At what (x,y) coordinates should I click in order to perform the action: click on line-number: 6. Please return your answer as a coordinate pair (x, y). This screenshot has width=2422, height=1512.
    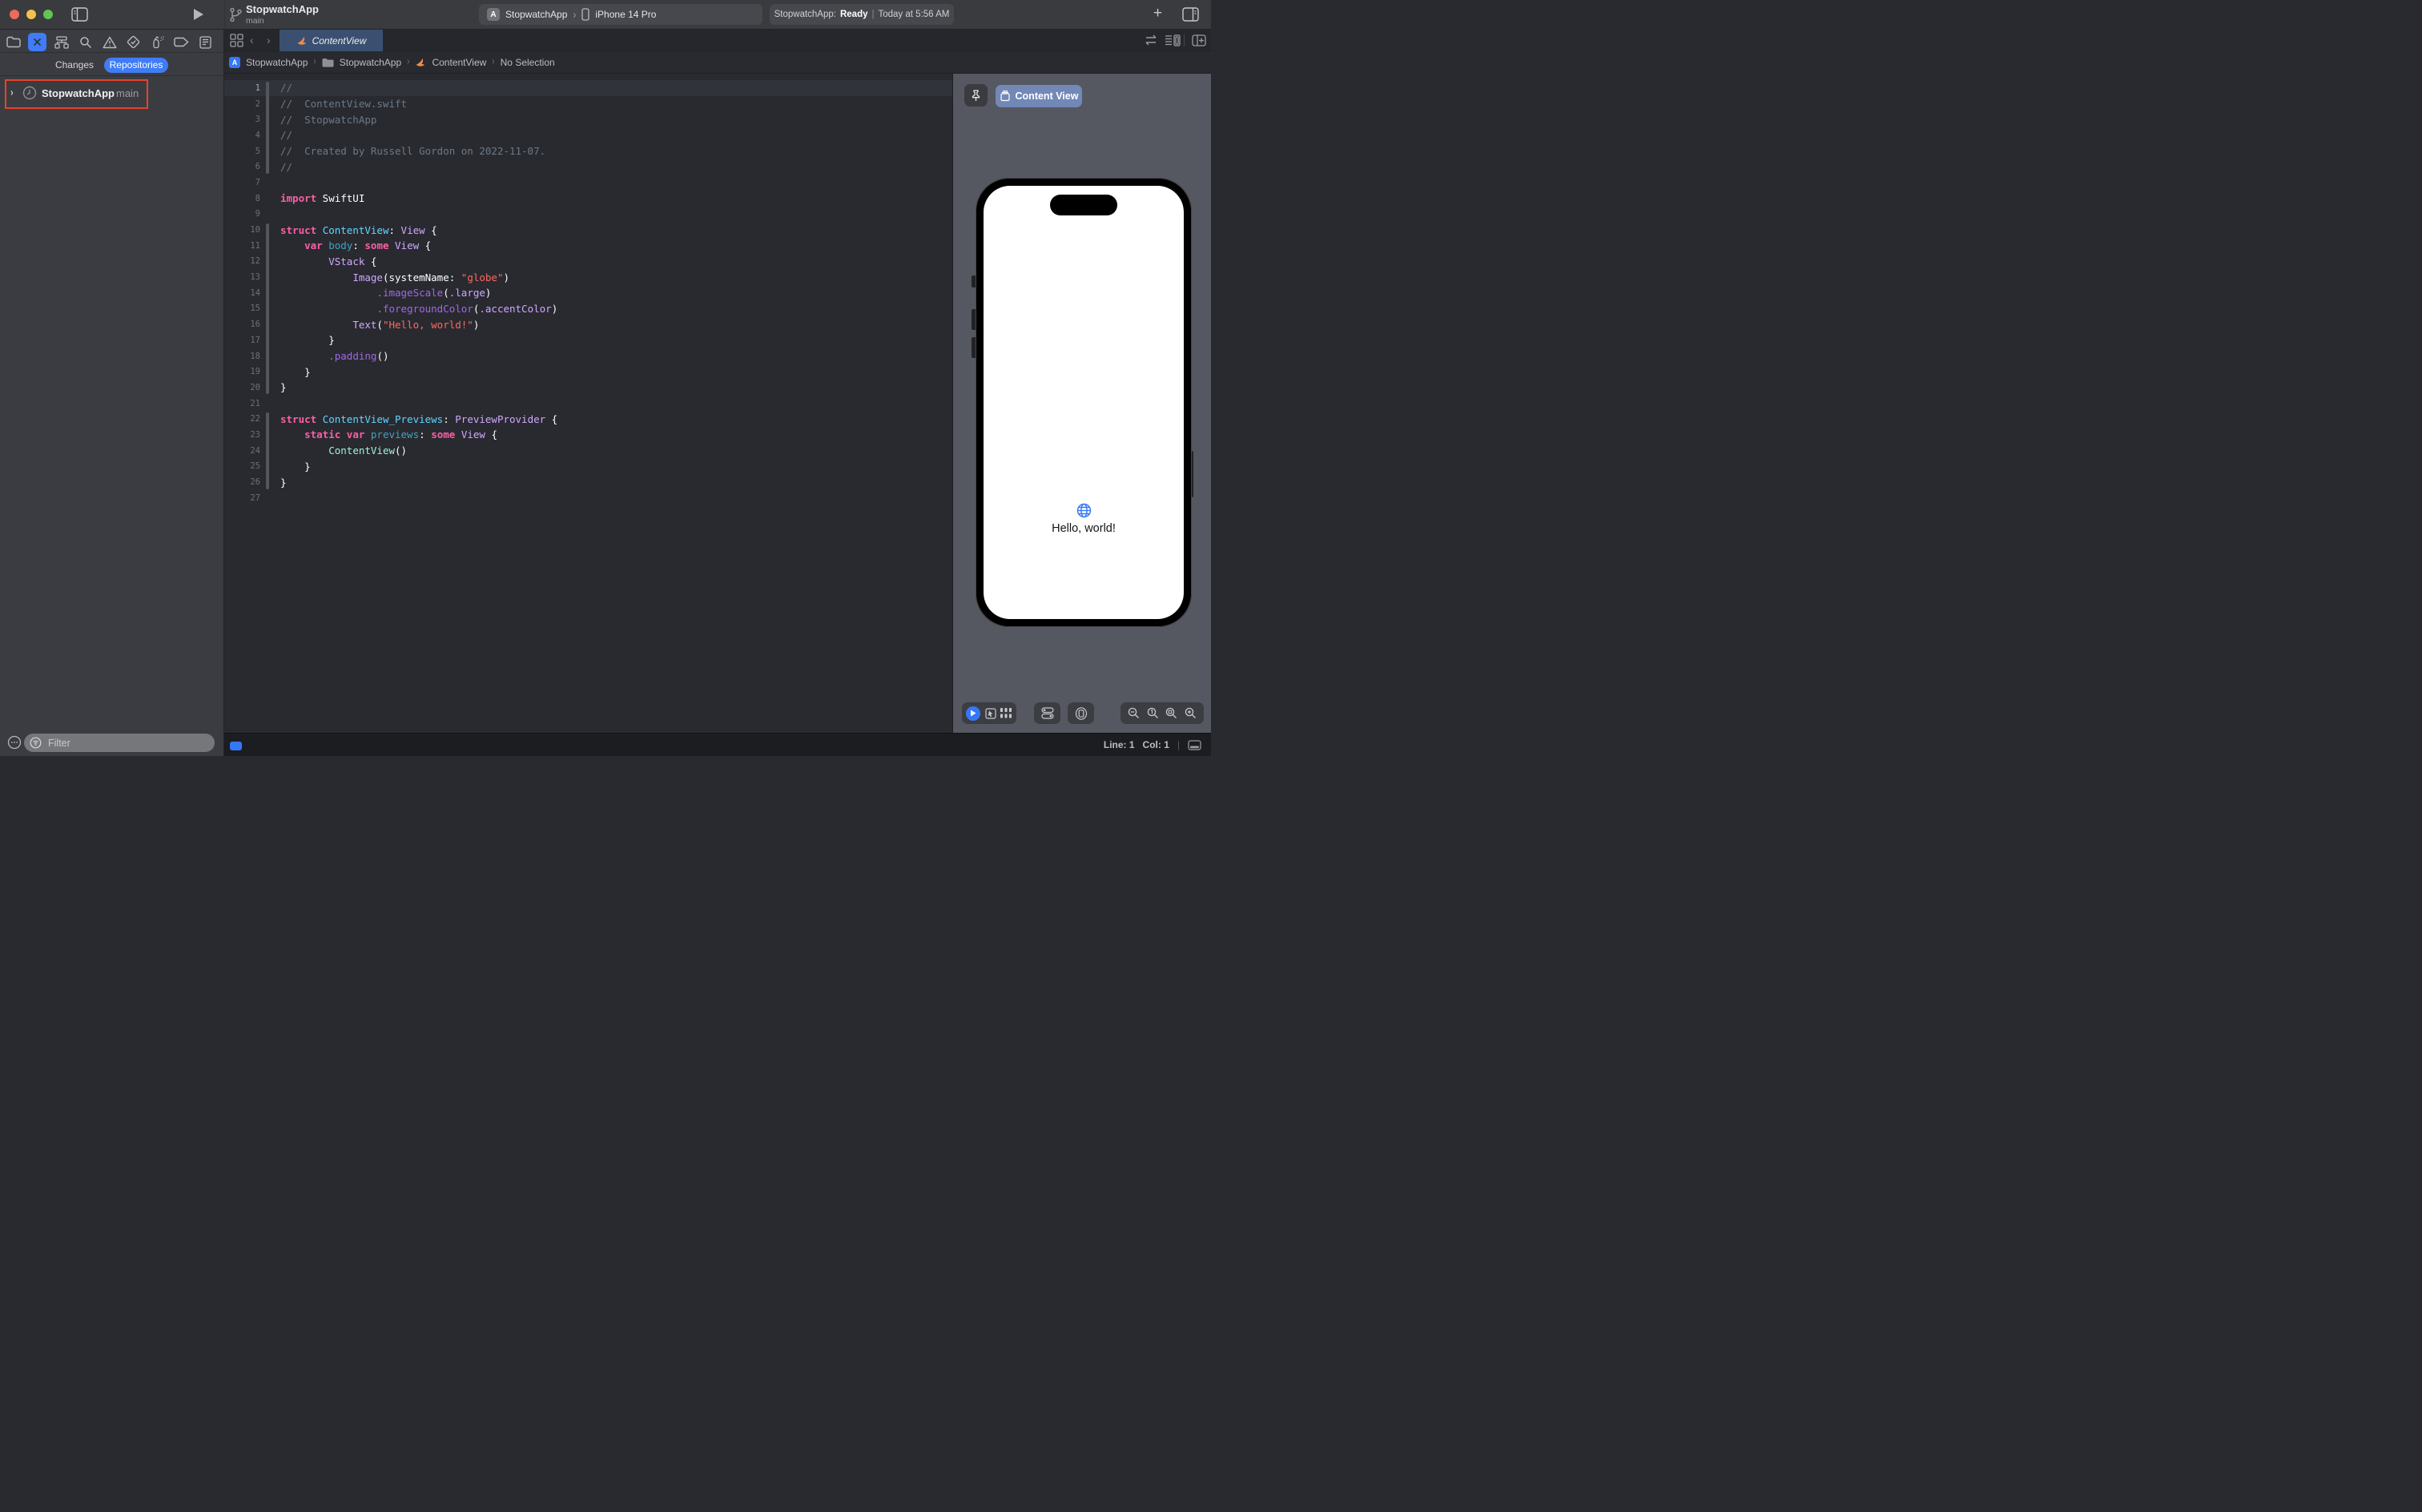
    Looking at the image, I should click on (242, 166).